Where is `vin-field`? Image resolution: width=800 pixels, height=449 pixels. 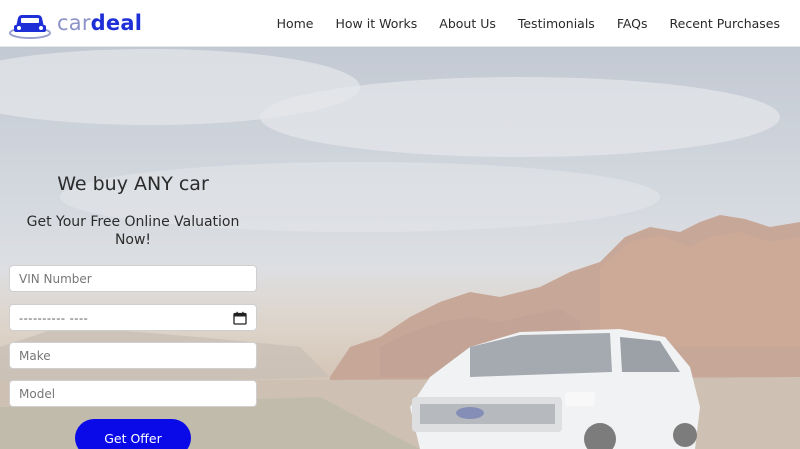 vin-field is located at coordinates (133, 278).